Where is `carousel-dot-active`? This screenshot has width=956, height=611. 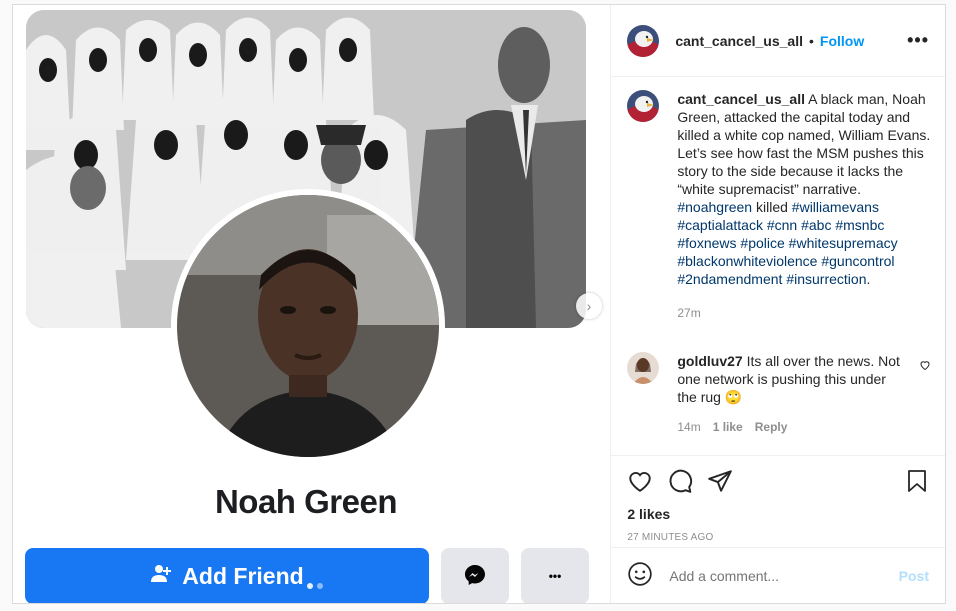 carousel-dot-active is located at coordinates (310, 586).